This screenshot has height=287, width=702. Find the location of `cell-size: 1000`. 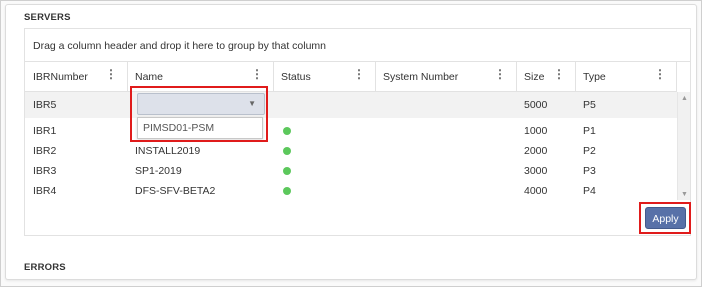

cell-size: 1000 is located at coordinates (545, 131).